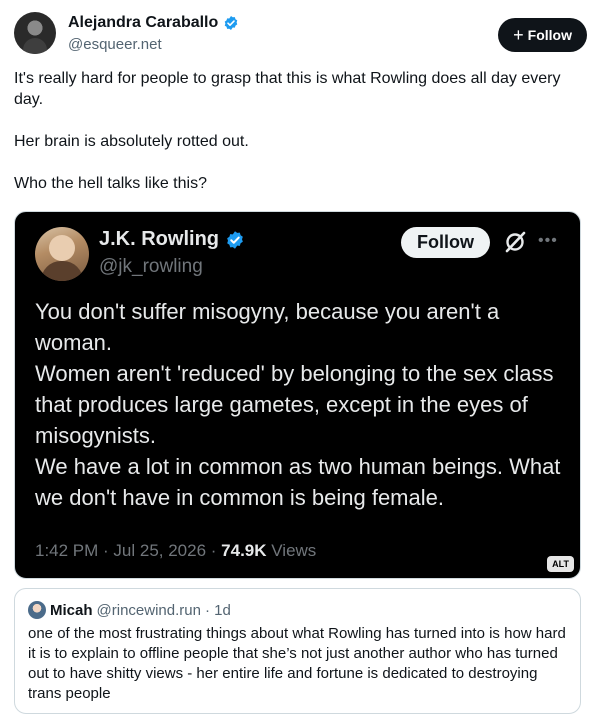  I want to click on author-name-row: Alejandra Caraballo, so click(153, 23).